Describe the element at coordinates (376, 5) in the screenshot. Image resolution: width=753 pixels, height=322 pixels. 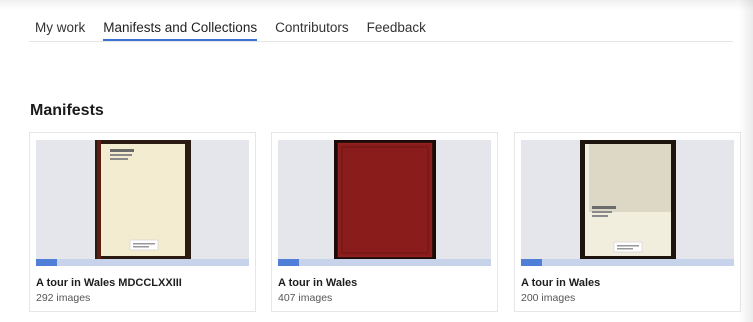
I see `top-shadow` at that location.